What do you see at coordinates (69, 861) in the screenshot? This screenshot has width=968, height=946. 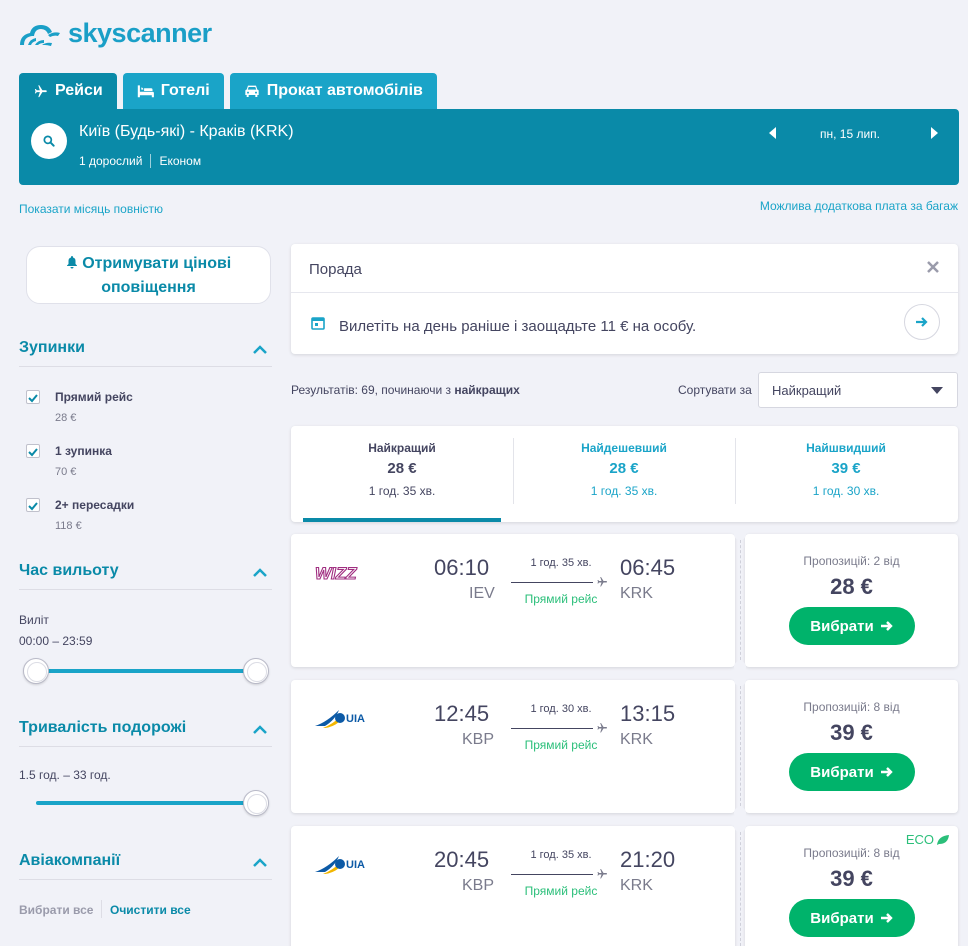 I see `airlines-title: Авіакомпанії` at bounding box center [69, 861].